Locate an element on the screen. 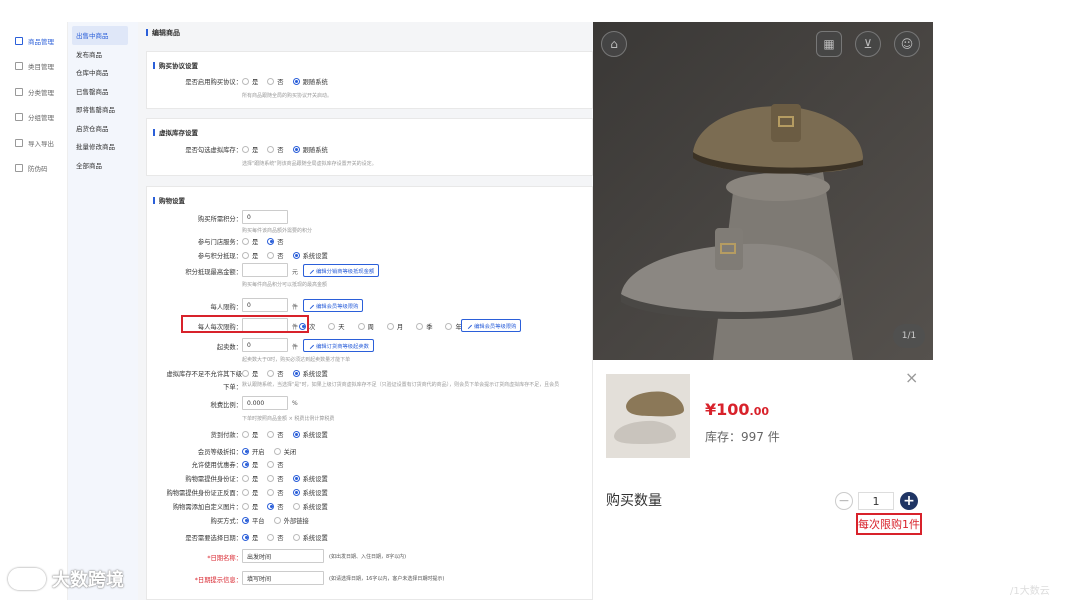 The height and width of the screenshot is (600, 1080). edit-deduct-button: 编辑分销商等级抵现金额 is located at coordinates (341, 270).